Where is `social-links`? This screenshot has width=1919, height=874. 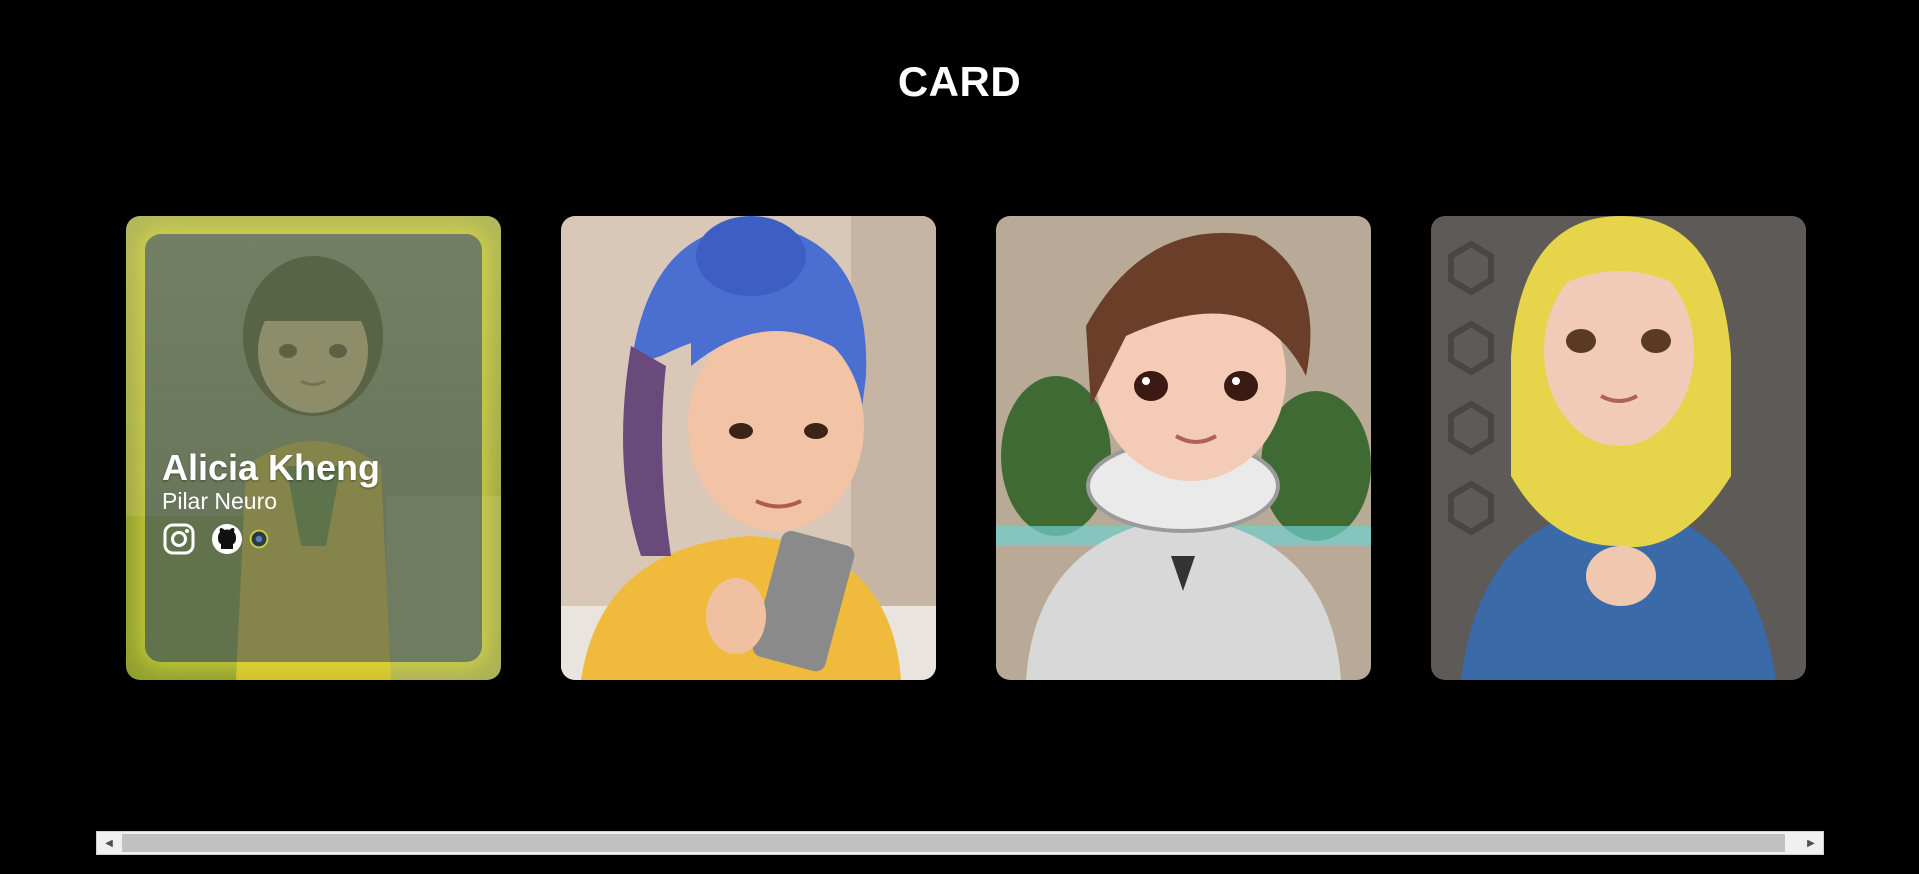
social-links is located at coordinates (271, 539).